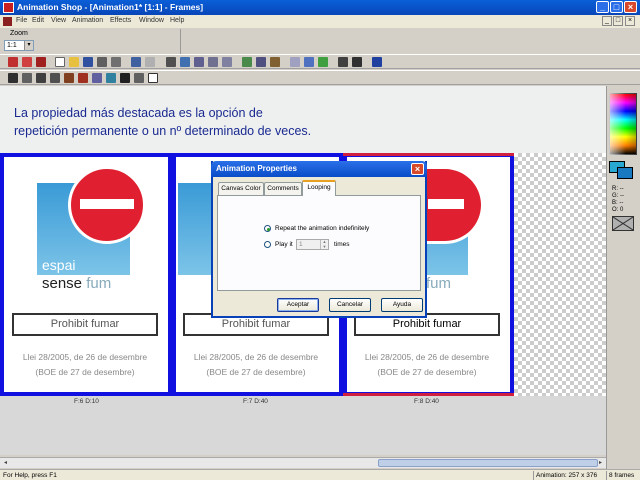  I want to click on new-file-icon, so click(60, 62).